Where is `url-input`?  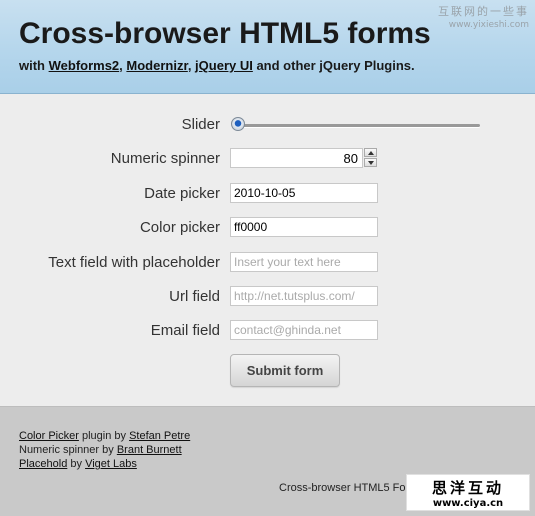 url-input is located at coordinates (304, 296).